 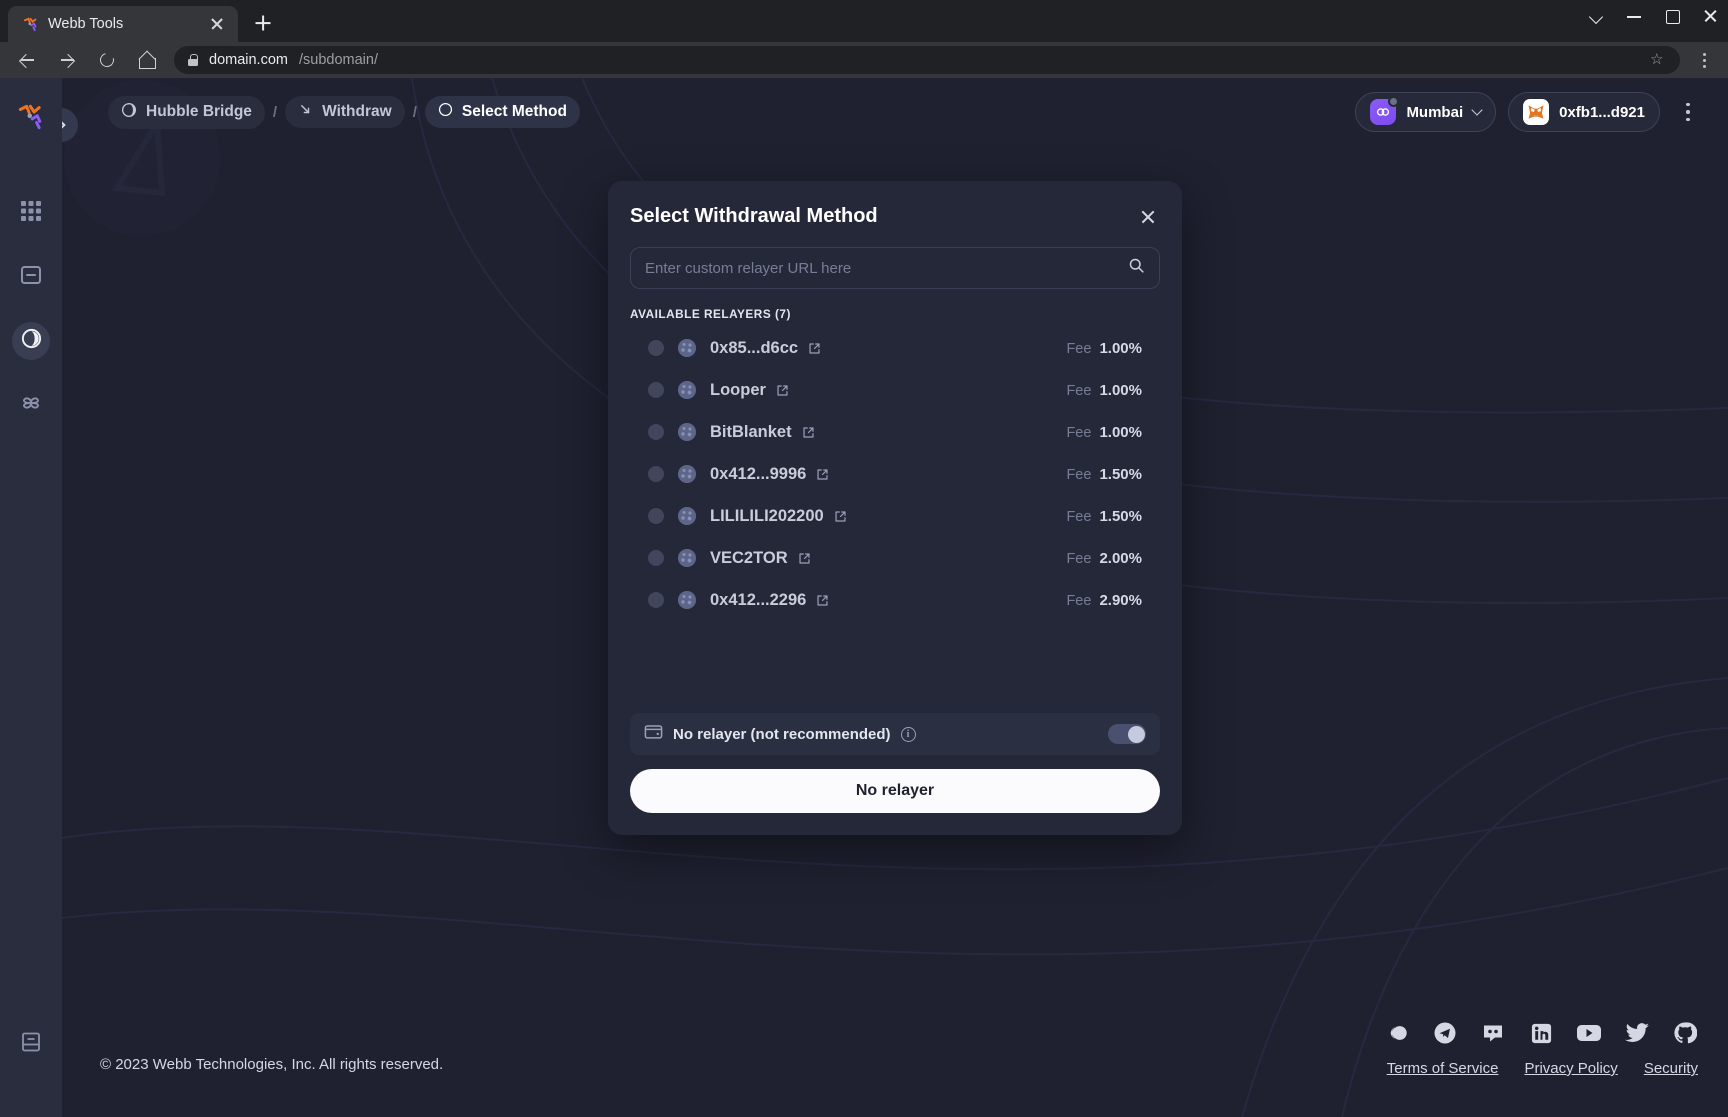 I want to click on modal-header: Select Withdrawal Method, so click(x=895, y=217).